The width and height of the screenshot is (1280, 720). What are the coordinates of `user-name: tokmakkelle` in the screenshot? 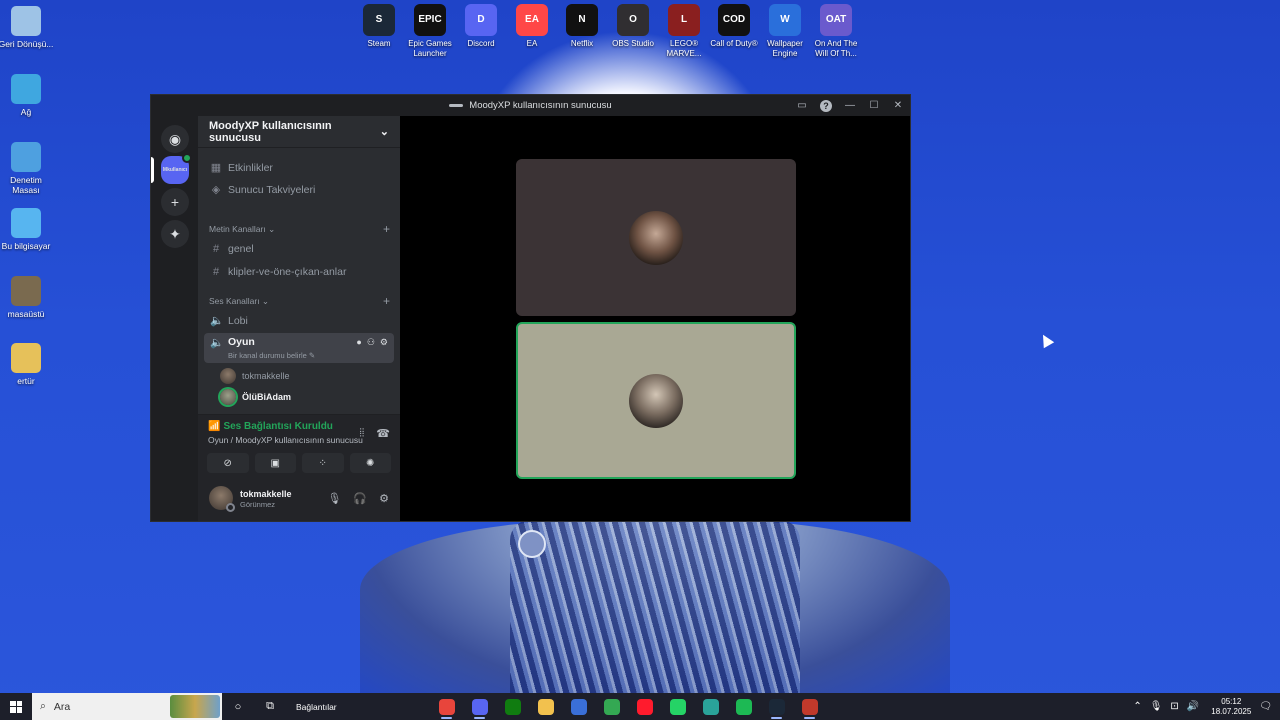 It's located at (266, 494).